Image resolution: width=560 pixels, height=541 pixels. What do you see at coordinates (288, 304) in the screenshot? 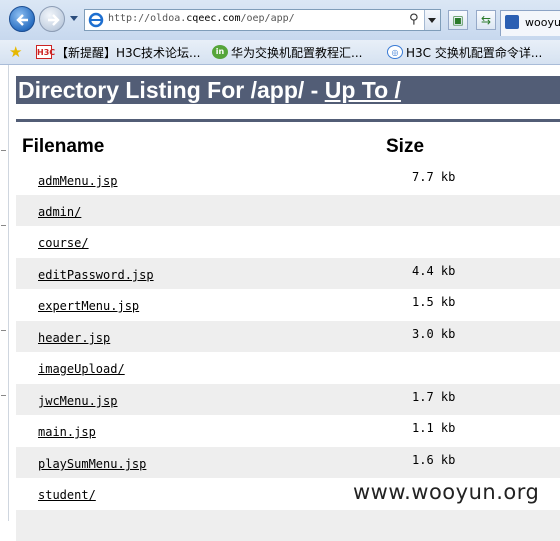
I see `table-row: expertMenu.jsp 1.5 kb` at bounding box center [288, 304].